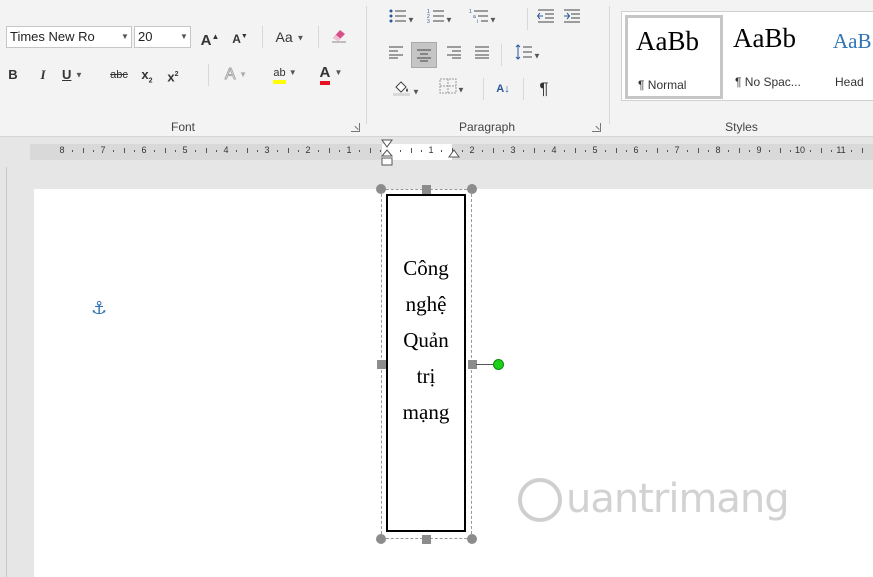  I want to click on superscript-button: x2, so click(173, 75).